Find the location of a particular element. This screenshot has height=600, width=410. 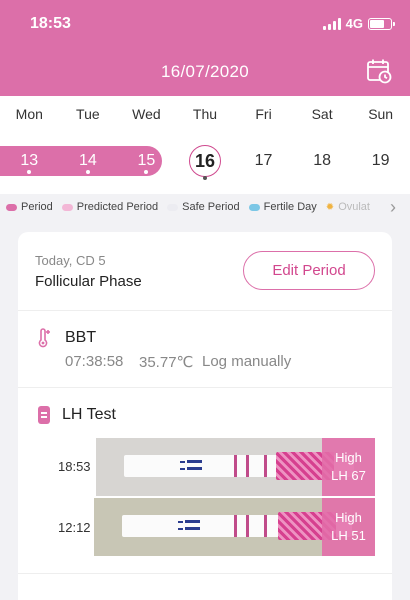

legend-item-fertile-day: Fertile Day is located at coordinates (282, 207).